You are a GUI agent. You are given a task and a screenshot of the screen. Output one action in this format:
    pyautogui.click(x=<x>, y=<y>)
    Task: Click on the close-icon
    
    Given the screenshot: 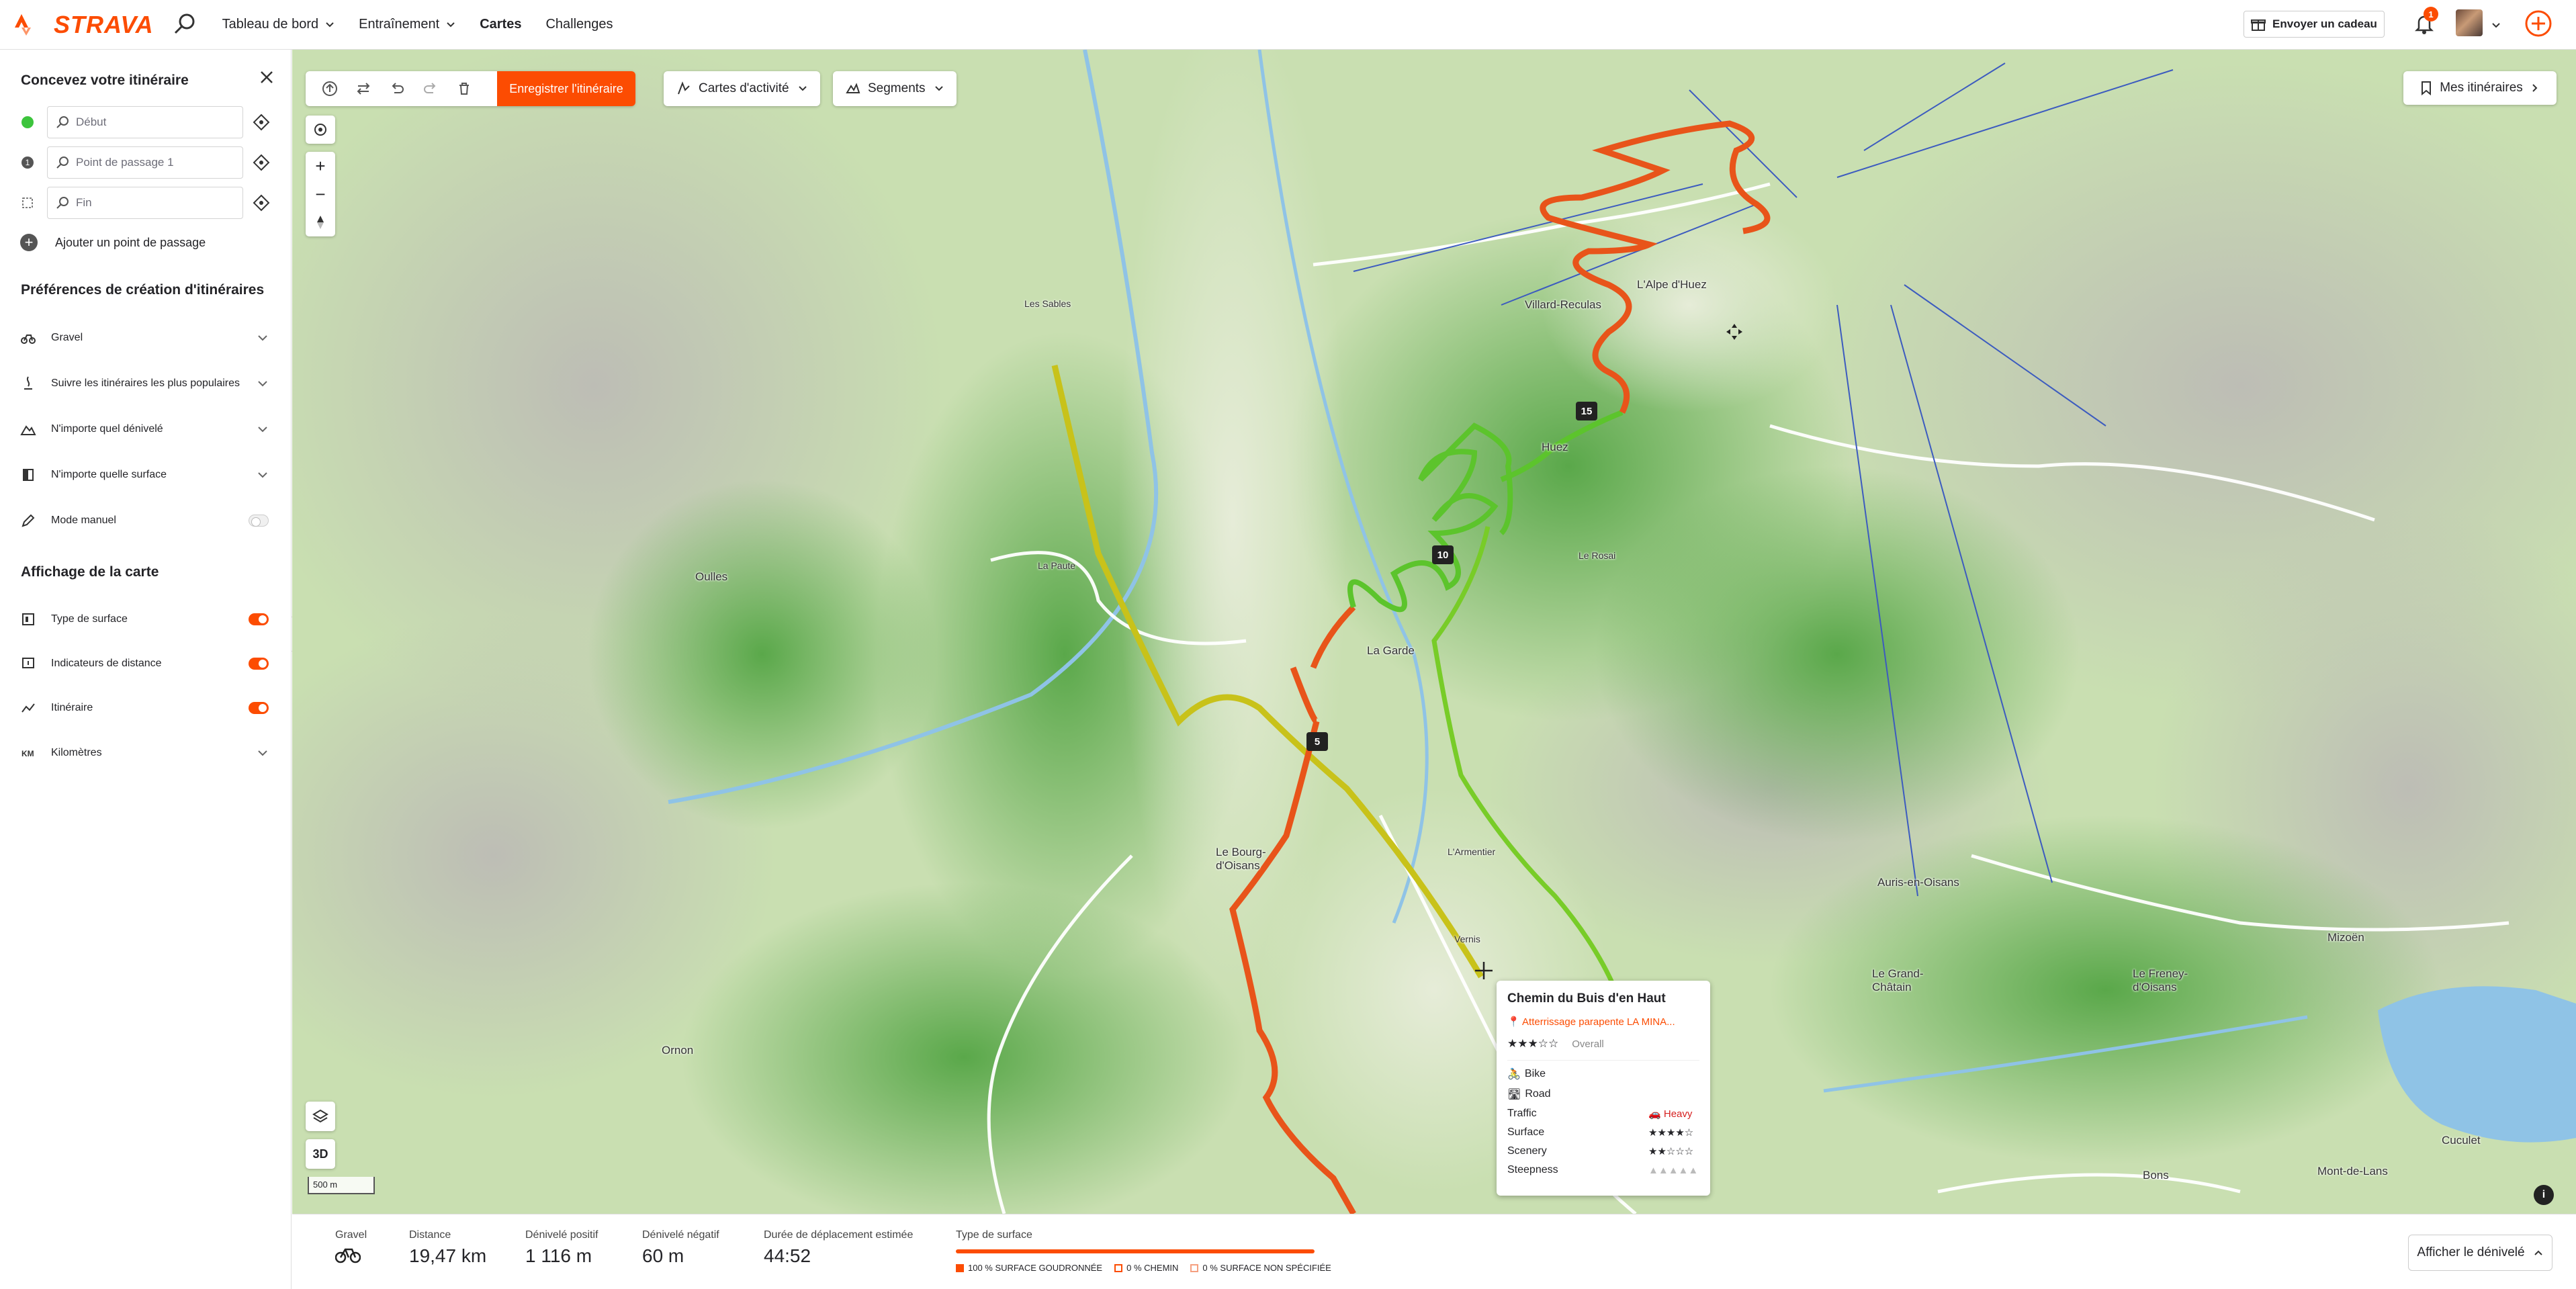 What is the action you would take?
    pyautogui.click(x=267, y=77)
    